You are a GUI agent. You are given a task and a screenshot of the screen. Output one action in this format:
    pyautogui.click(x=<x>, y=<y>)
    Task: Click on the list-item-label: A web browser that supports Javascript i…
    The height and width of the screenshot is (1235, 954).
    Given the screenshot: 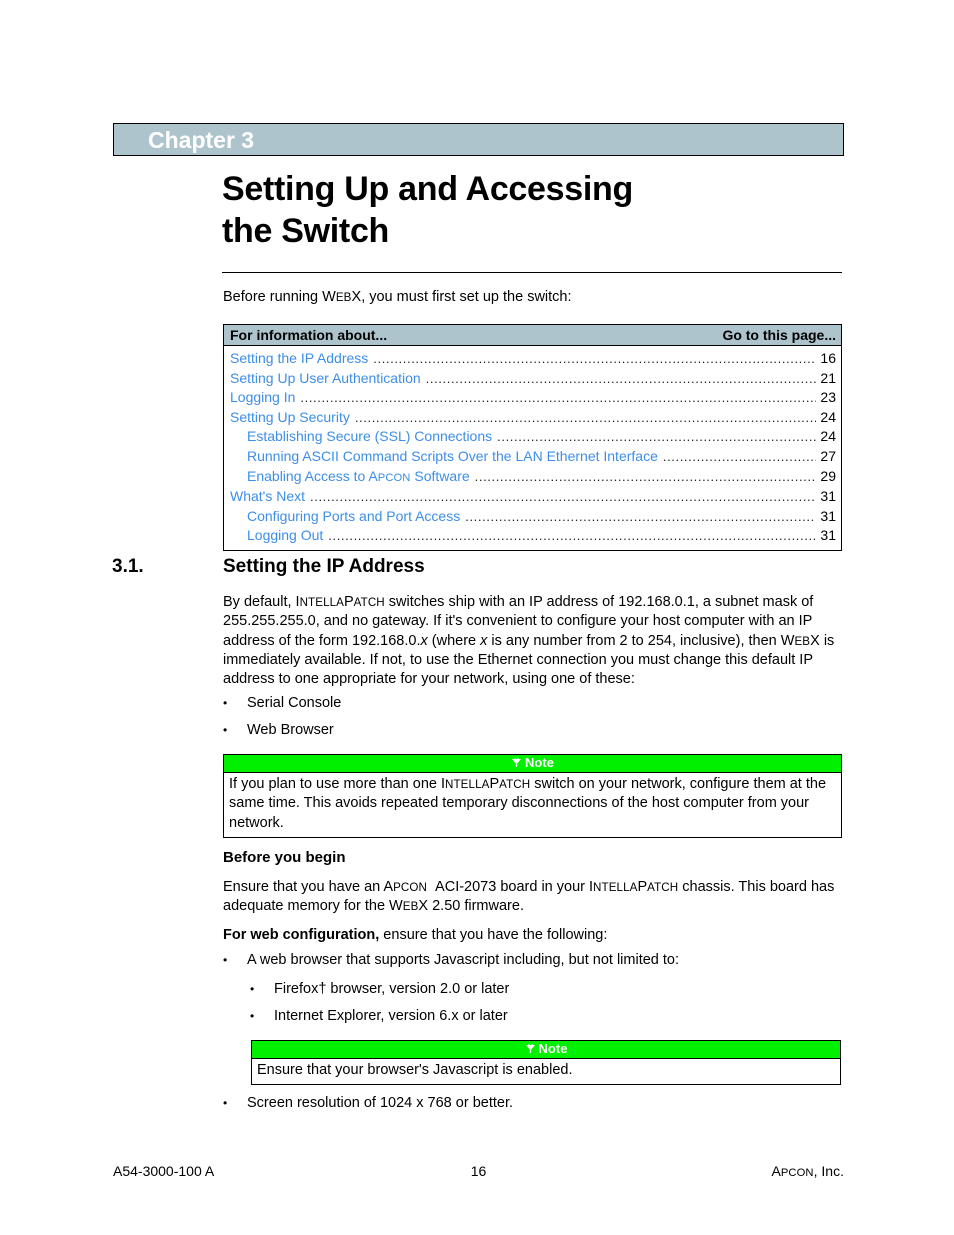 What is the action you would take?
    pyautogui.click(x=463, y=960)
    